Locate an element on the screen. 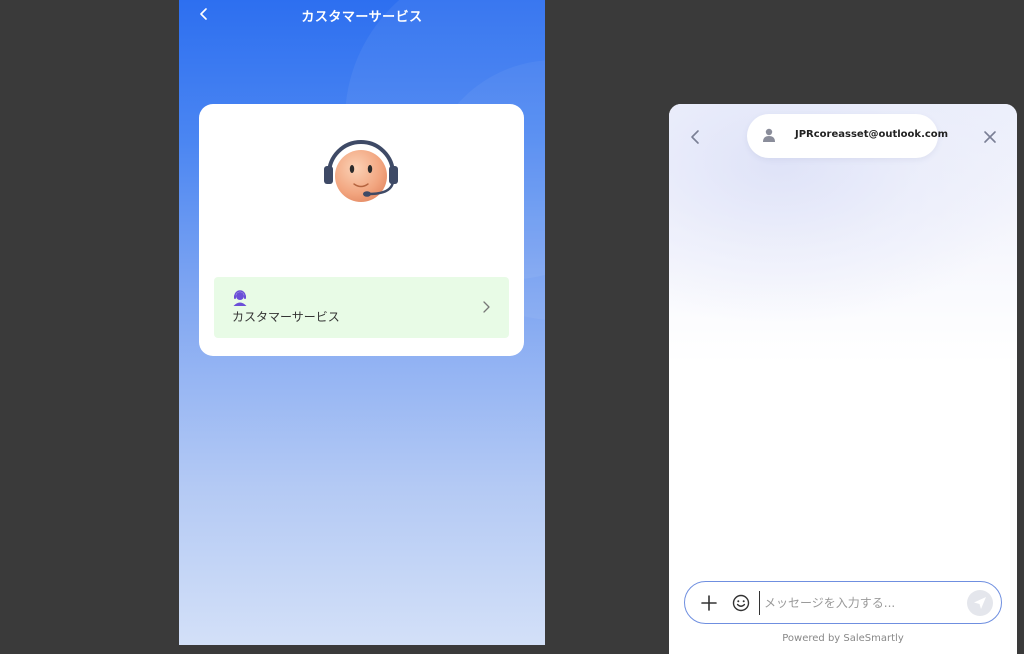 This screenshot has width=1024, height=654. page-header: カスタマーサービス is located at coordinates (362, 15).